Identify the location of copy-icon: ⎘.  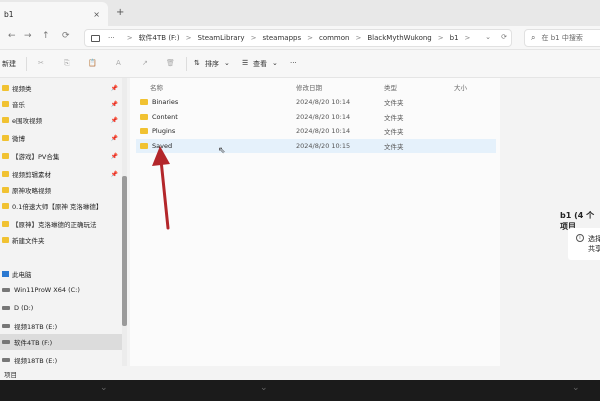
(67, 63).